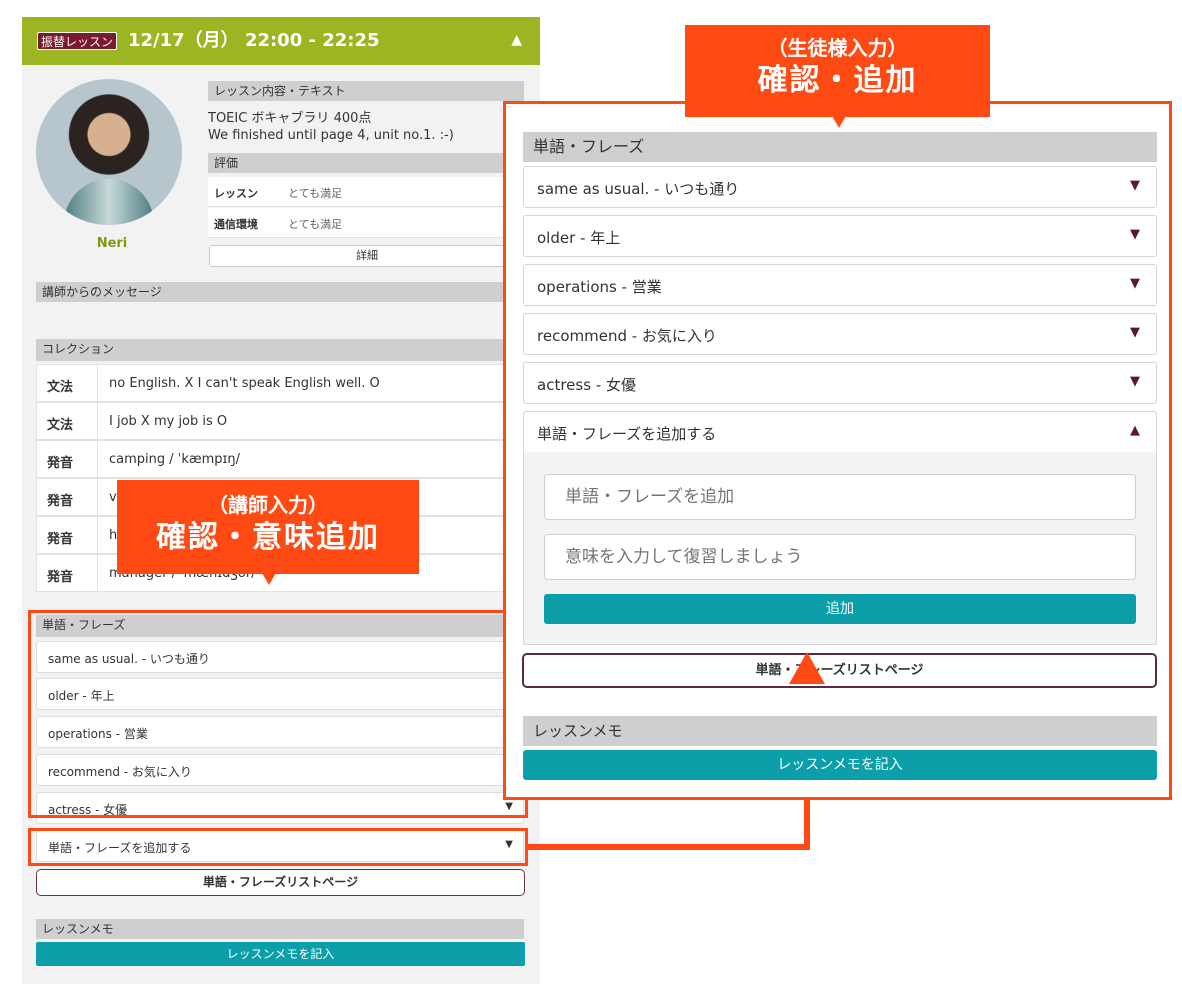 This screenshot has width=1182, height=995. What do you see at coordinates (839, 670) in the screenshot?
I see `zoom-vocab-list-page-button: 単語・フレーズリストページ` at bounding box center [839, 670].